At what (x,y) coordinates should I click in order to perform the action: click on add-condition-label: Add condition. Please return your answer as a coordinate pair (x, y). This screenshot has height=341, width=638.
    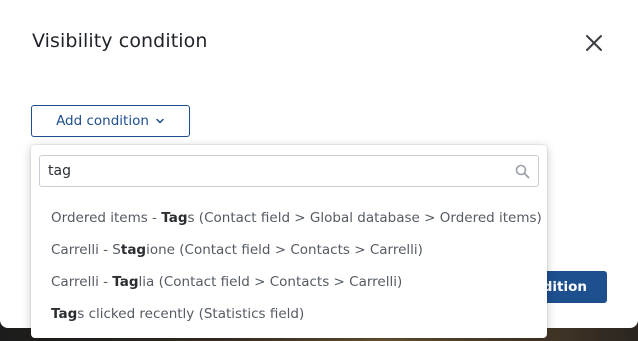
    Looking at the image, I should click on (102, 121).